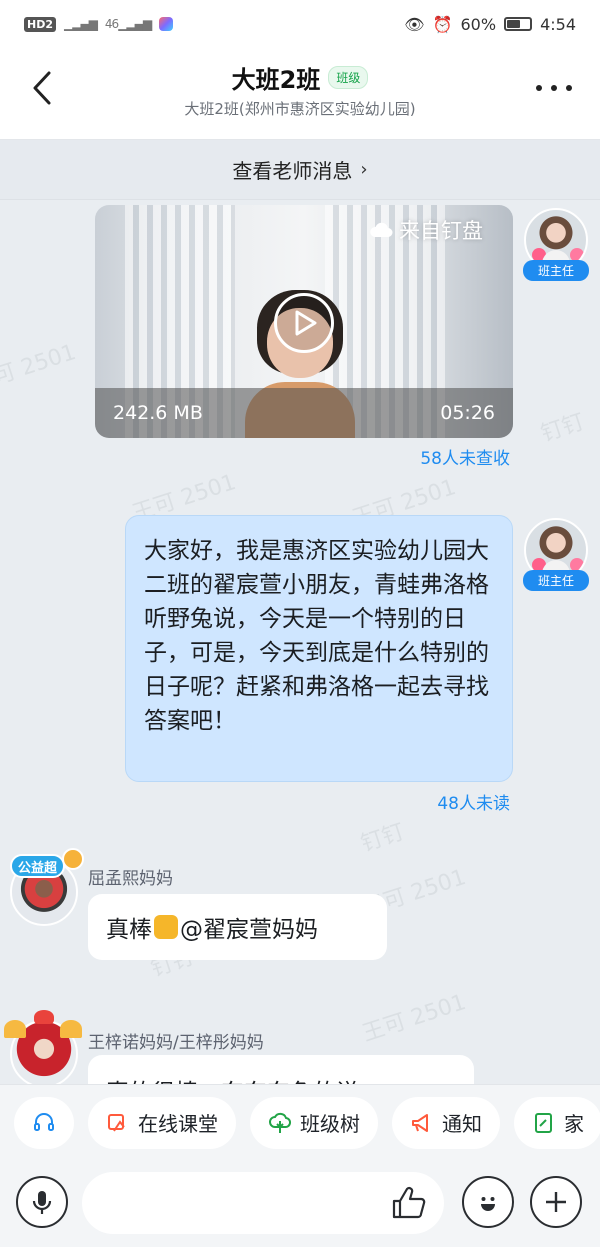  Describe the element at coordinates (281, 1069) in the screenshot. I see `reply-bubble: 真的很棒，东东东兔的说` at that location.